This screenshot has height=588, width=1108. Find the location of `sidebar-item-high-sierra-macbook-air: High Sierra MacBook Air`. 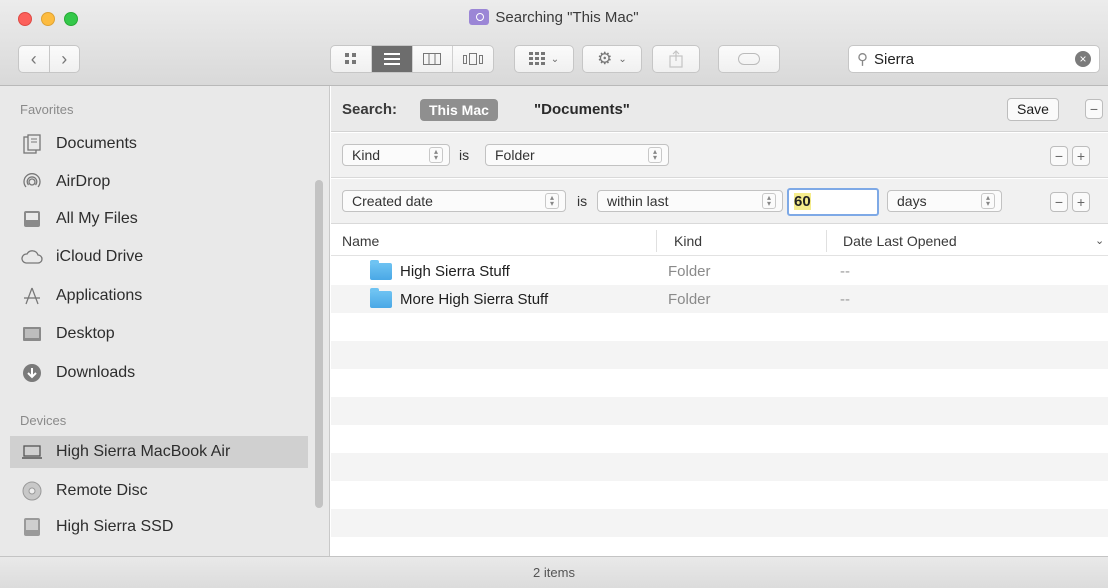

sidebar-item-high-sierra-macbook-air: High Sierra MacBook Air is located at coordinates (159, 452).